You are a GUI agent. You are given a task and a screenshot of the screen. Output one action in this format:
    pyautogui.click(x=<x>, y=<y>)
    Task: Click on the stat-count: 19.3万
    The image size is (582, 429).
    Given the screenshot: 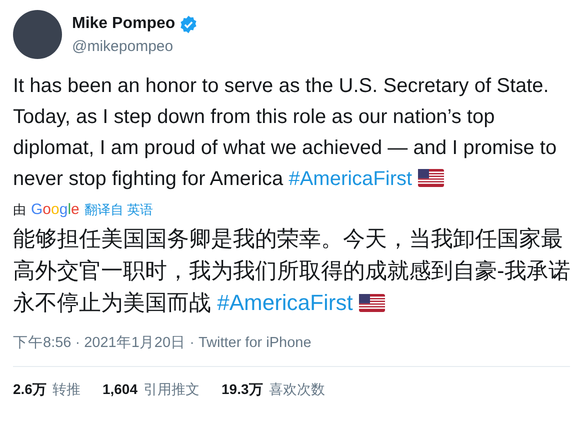 What is the action you would take?
    pyautogui.click(x=242, y=390)
    